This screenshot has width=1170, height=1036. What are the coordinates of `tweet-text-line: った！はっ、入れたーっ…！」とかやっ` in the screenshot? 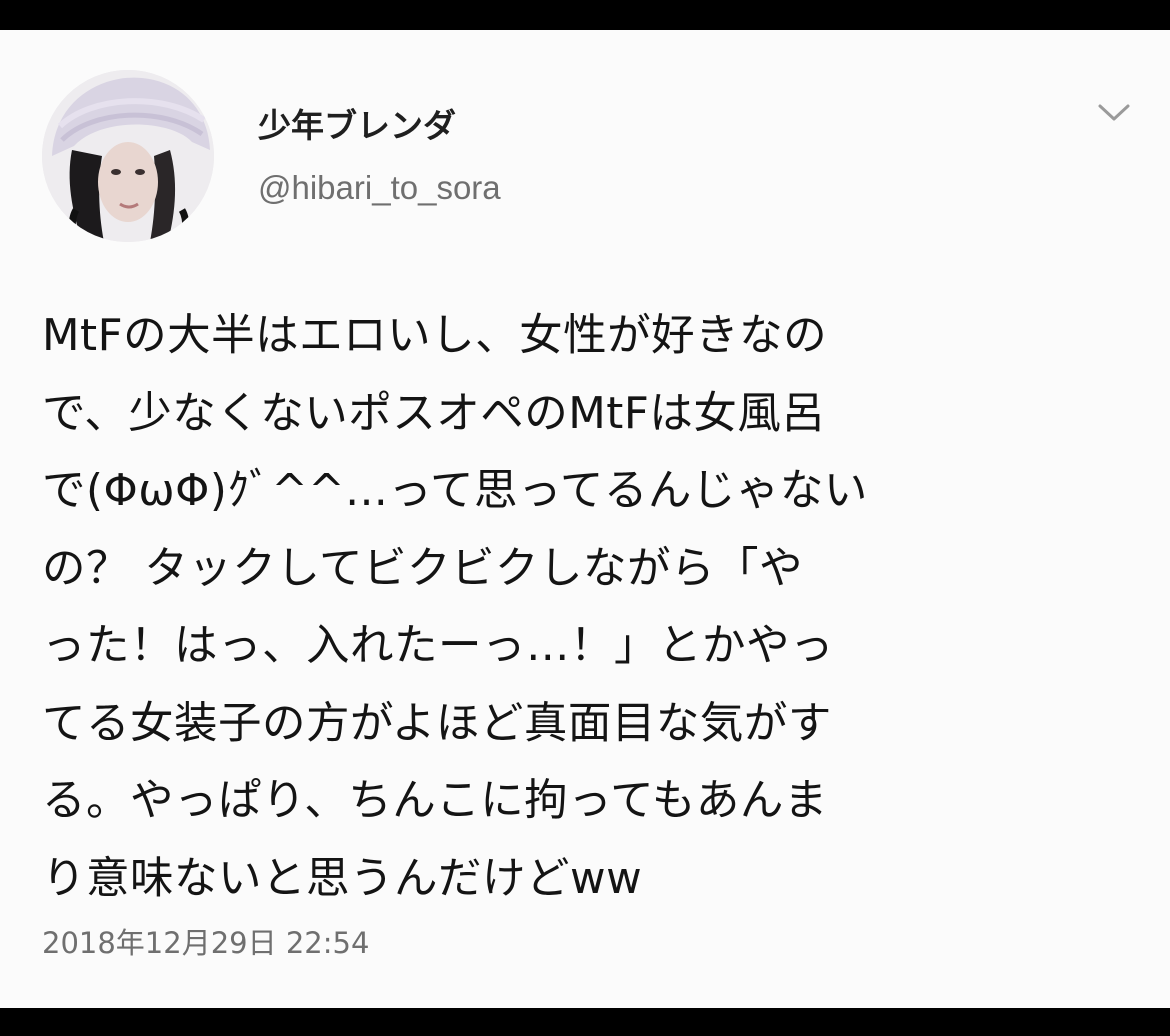 It's located at (438, 646).